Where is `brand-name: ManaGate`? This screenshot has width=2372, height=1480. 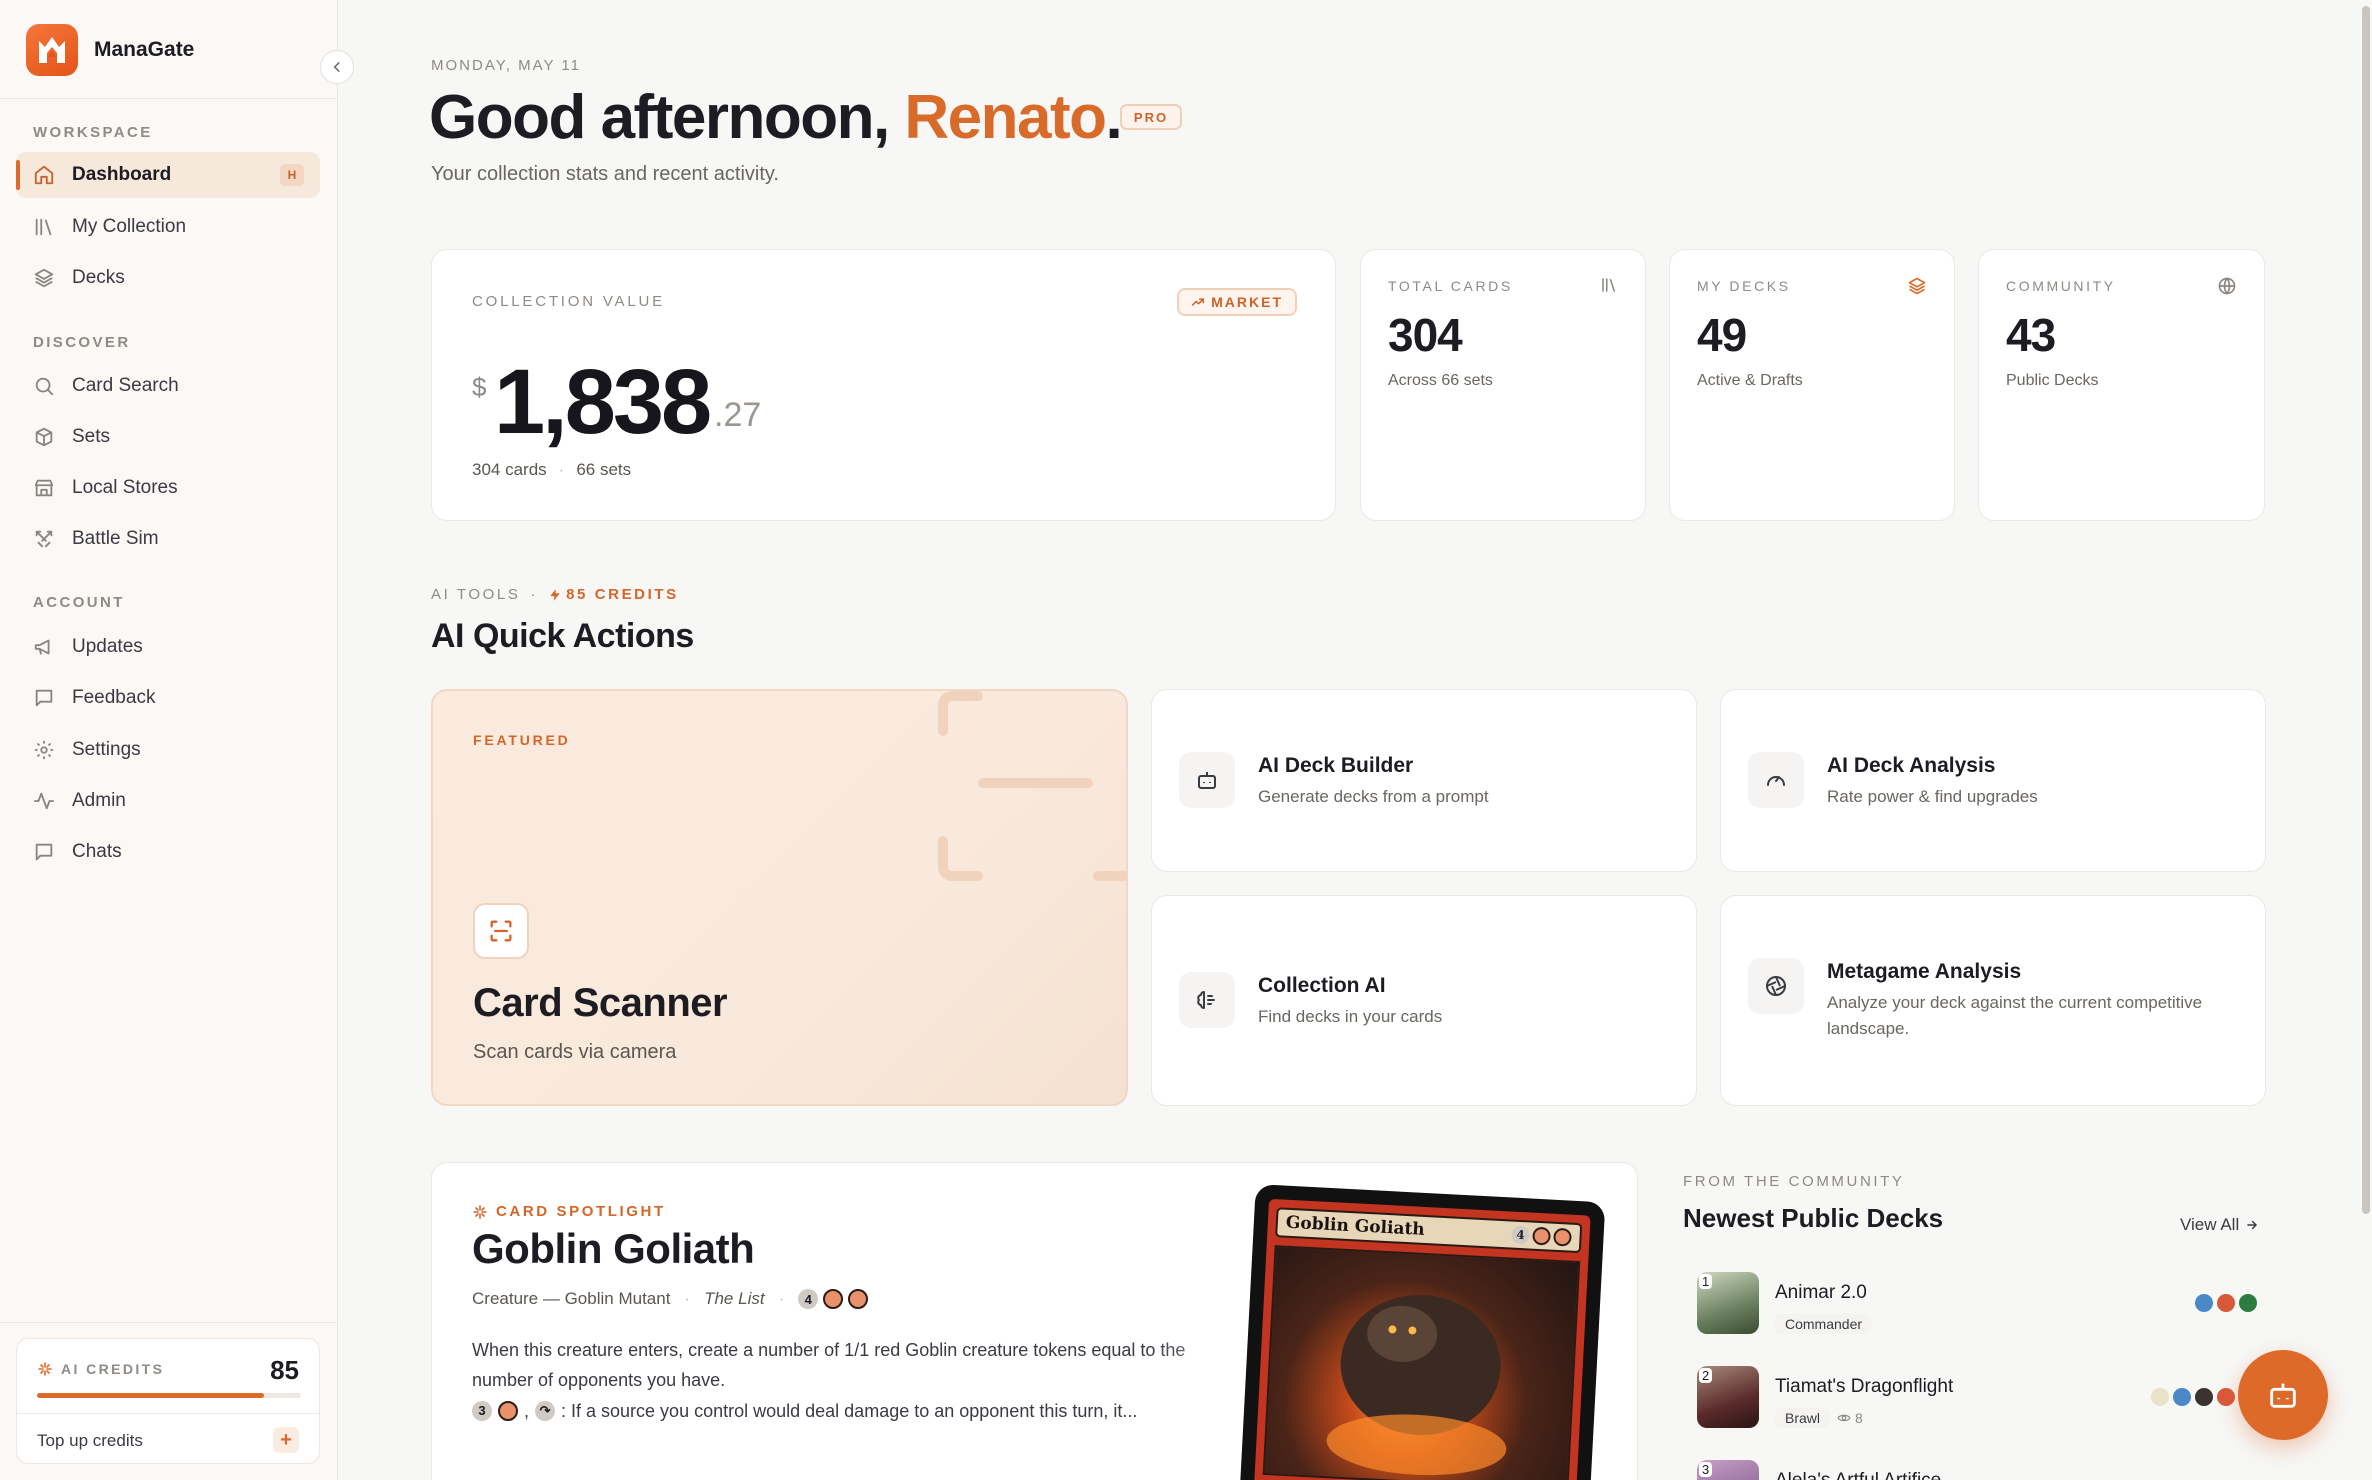 brand-name: ManaGate is located at coordinates (144, 49).